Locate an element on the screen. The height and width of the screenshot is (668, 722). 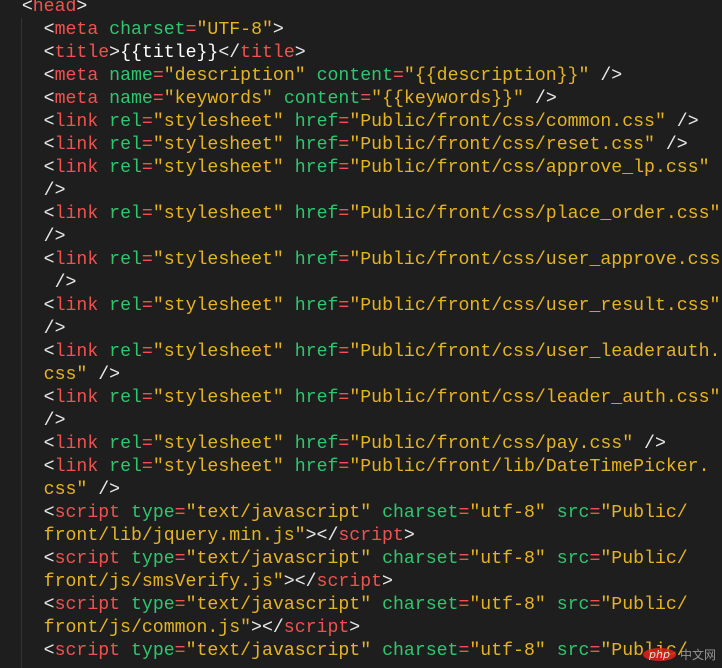
code-tag-name: title is located at coordinates (82, 53).